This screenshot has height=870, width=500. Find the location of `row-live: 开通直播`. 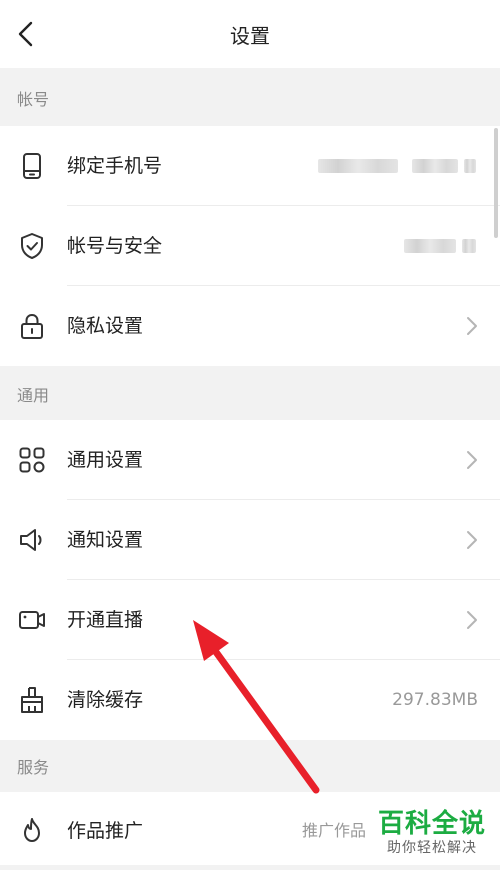

row-live: 开通直播 is located at coordinates (250, 620).